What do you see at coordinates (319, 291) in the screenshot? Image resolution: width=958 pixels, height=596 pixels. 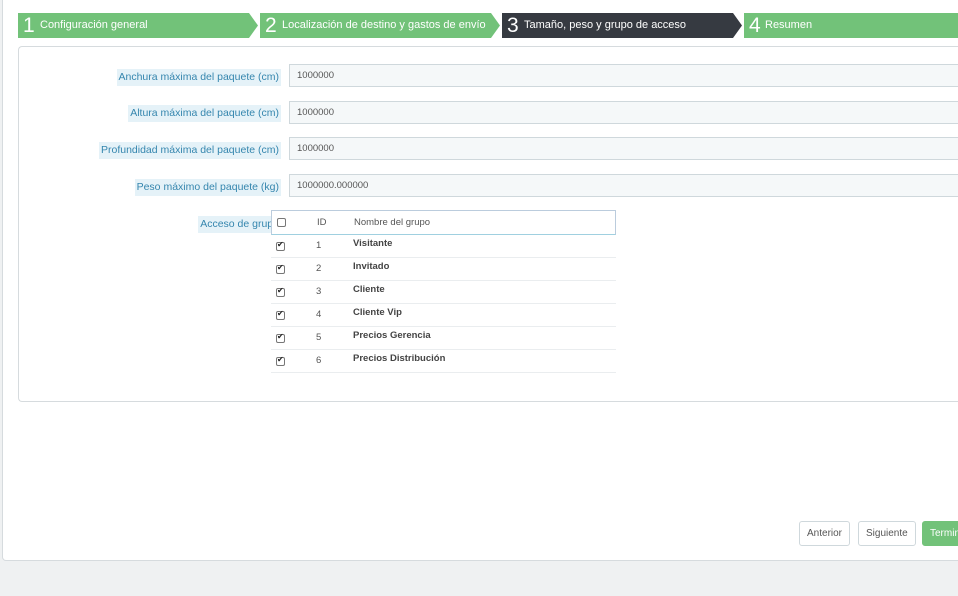 I see `group-id: 3` at bounding box center [319, 291].